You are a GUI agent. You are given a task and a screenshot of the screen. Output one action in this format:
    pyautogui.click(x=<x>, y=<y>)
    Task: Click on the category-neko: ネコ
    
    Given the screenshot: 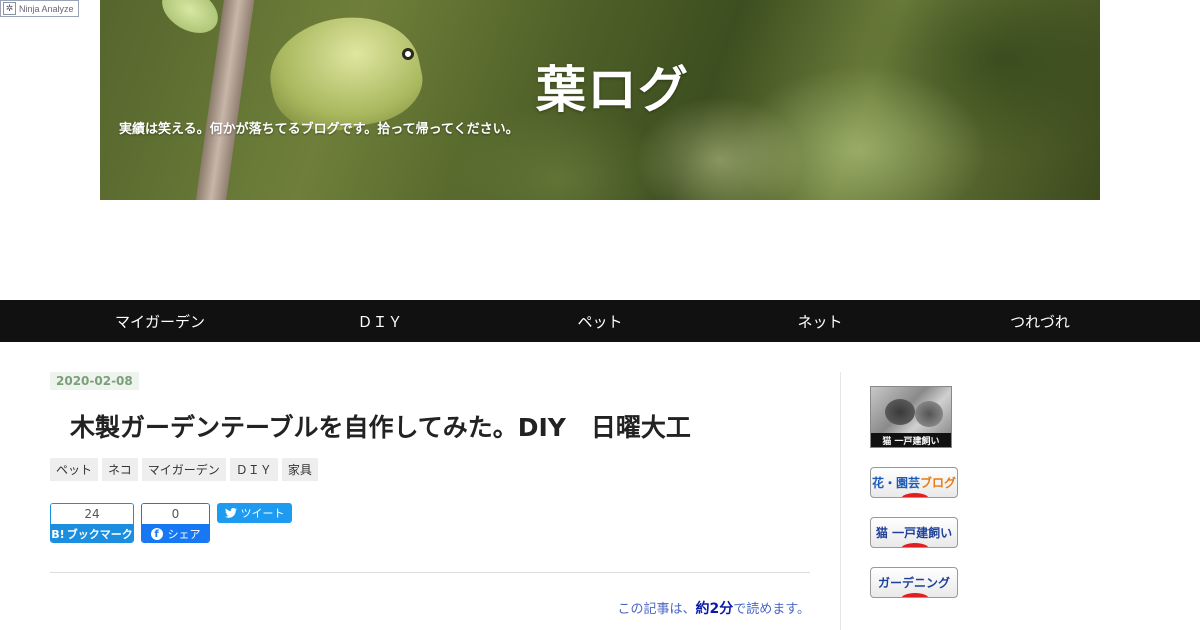 What is the action you would take?
    pyautogui.click(x=120, y=469)
    